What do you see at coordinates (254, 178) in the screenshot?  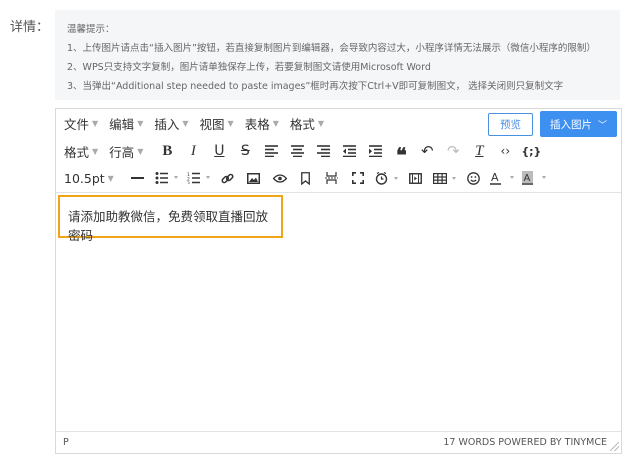 I see `image-icon` at bounding box center [254, 178].